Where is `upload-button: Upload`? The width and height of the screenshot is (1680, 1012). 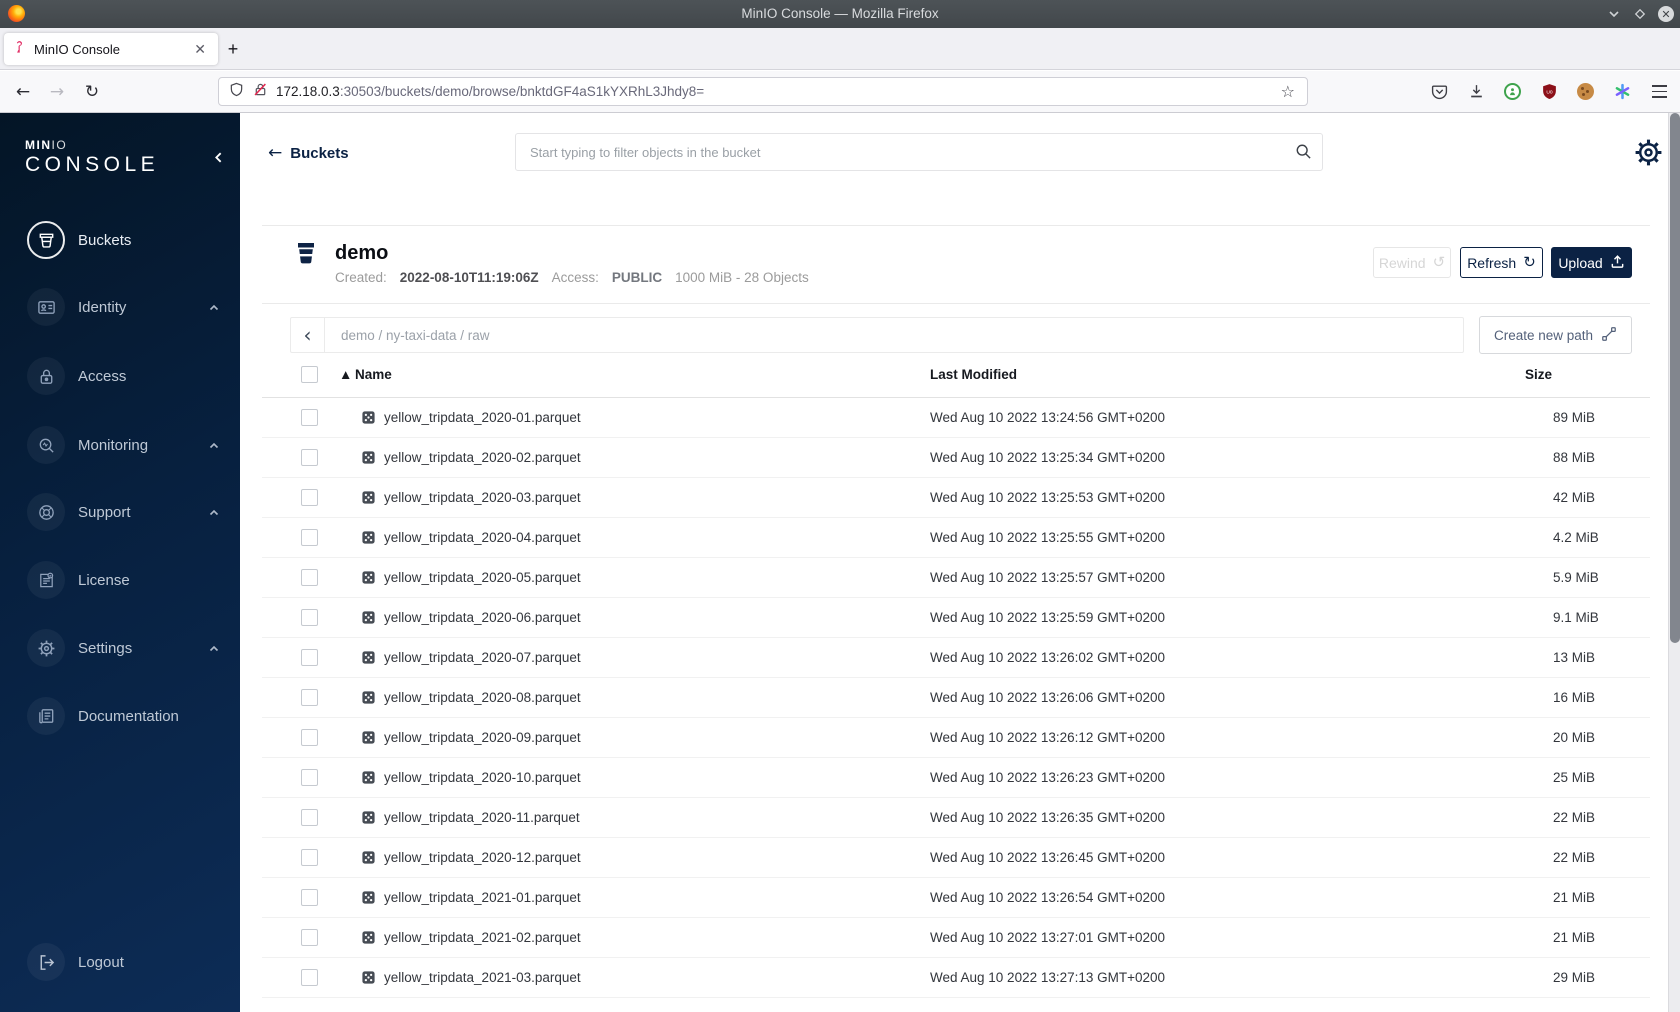 upload-button: Upload is located at coordinates (1591, 262).